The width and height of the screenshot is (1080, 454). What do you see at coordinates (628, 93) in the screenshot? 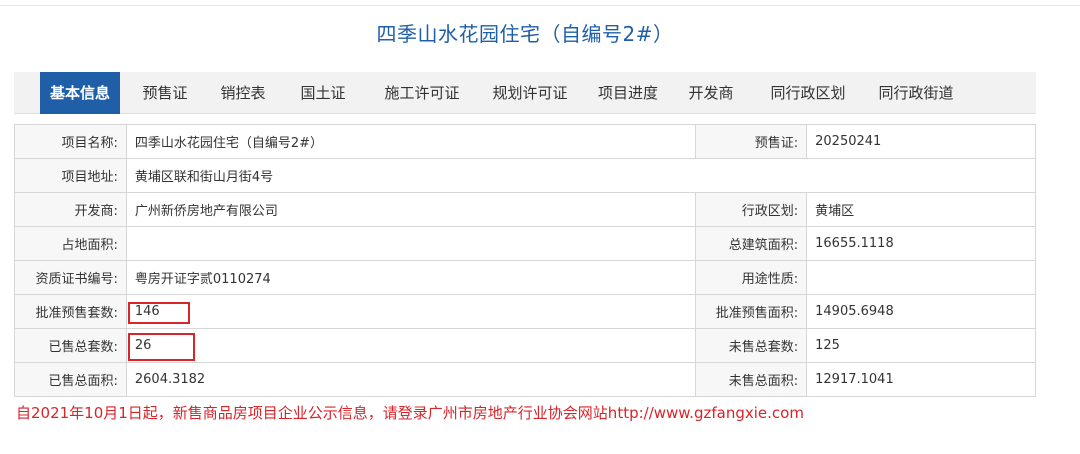
I see `tab-project-progress: 项目进度` at bounding box center [628, 93].